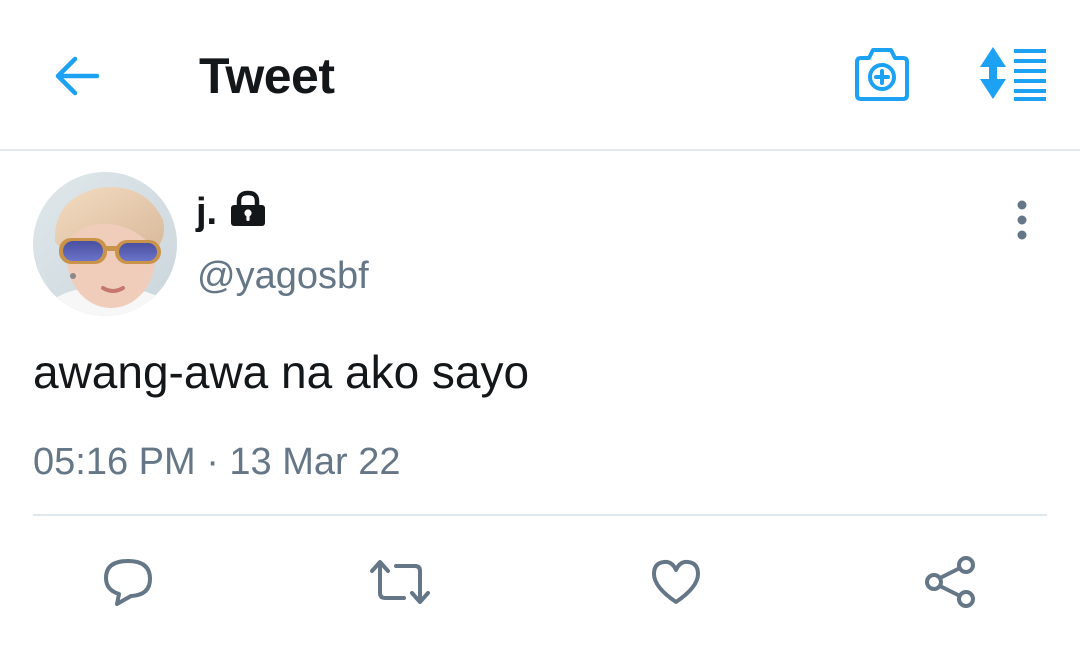  I want to click on divider, so click(540, 515).